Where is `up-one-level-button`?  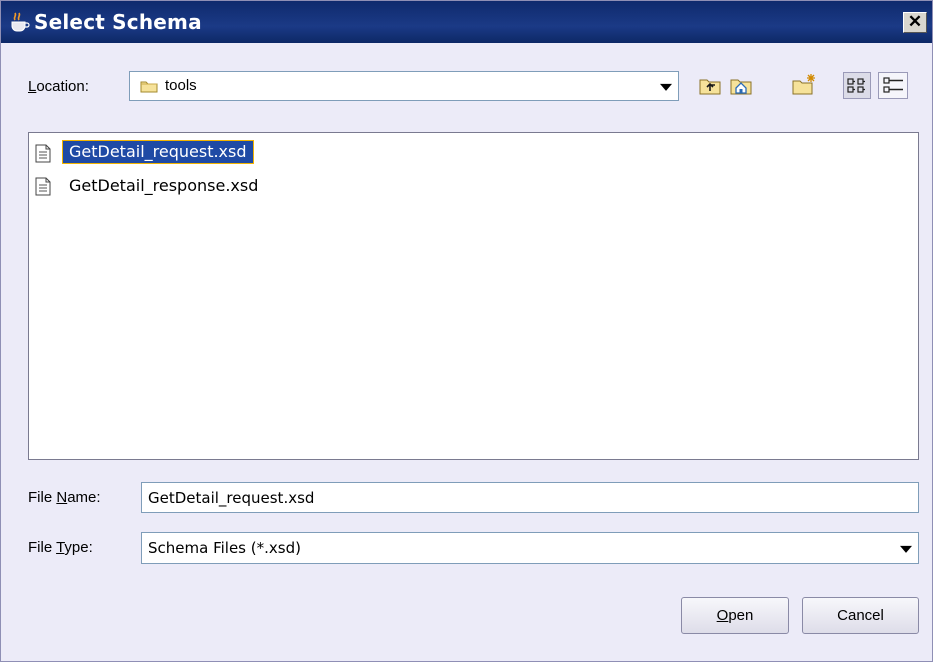
up-one-level-button is located at coordinates (710, 85).